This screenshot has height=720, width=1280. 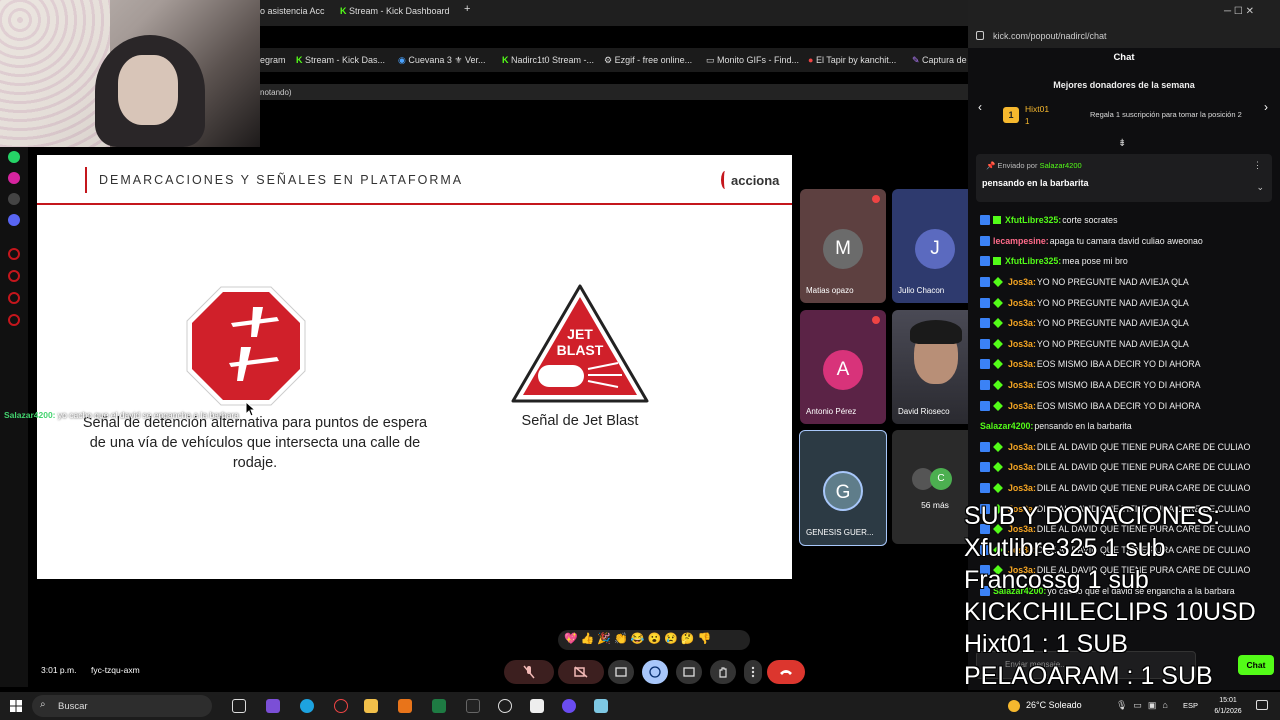 What do you see at coordinates (1054, 705) in the screenshot?
I see `weather: 26°C Soleado` at bounding box center [1054, 705].